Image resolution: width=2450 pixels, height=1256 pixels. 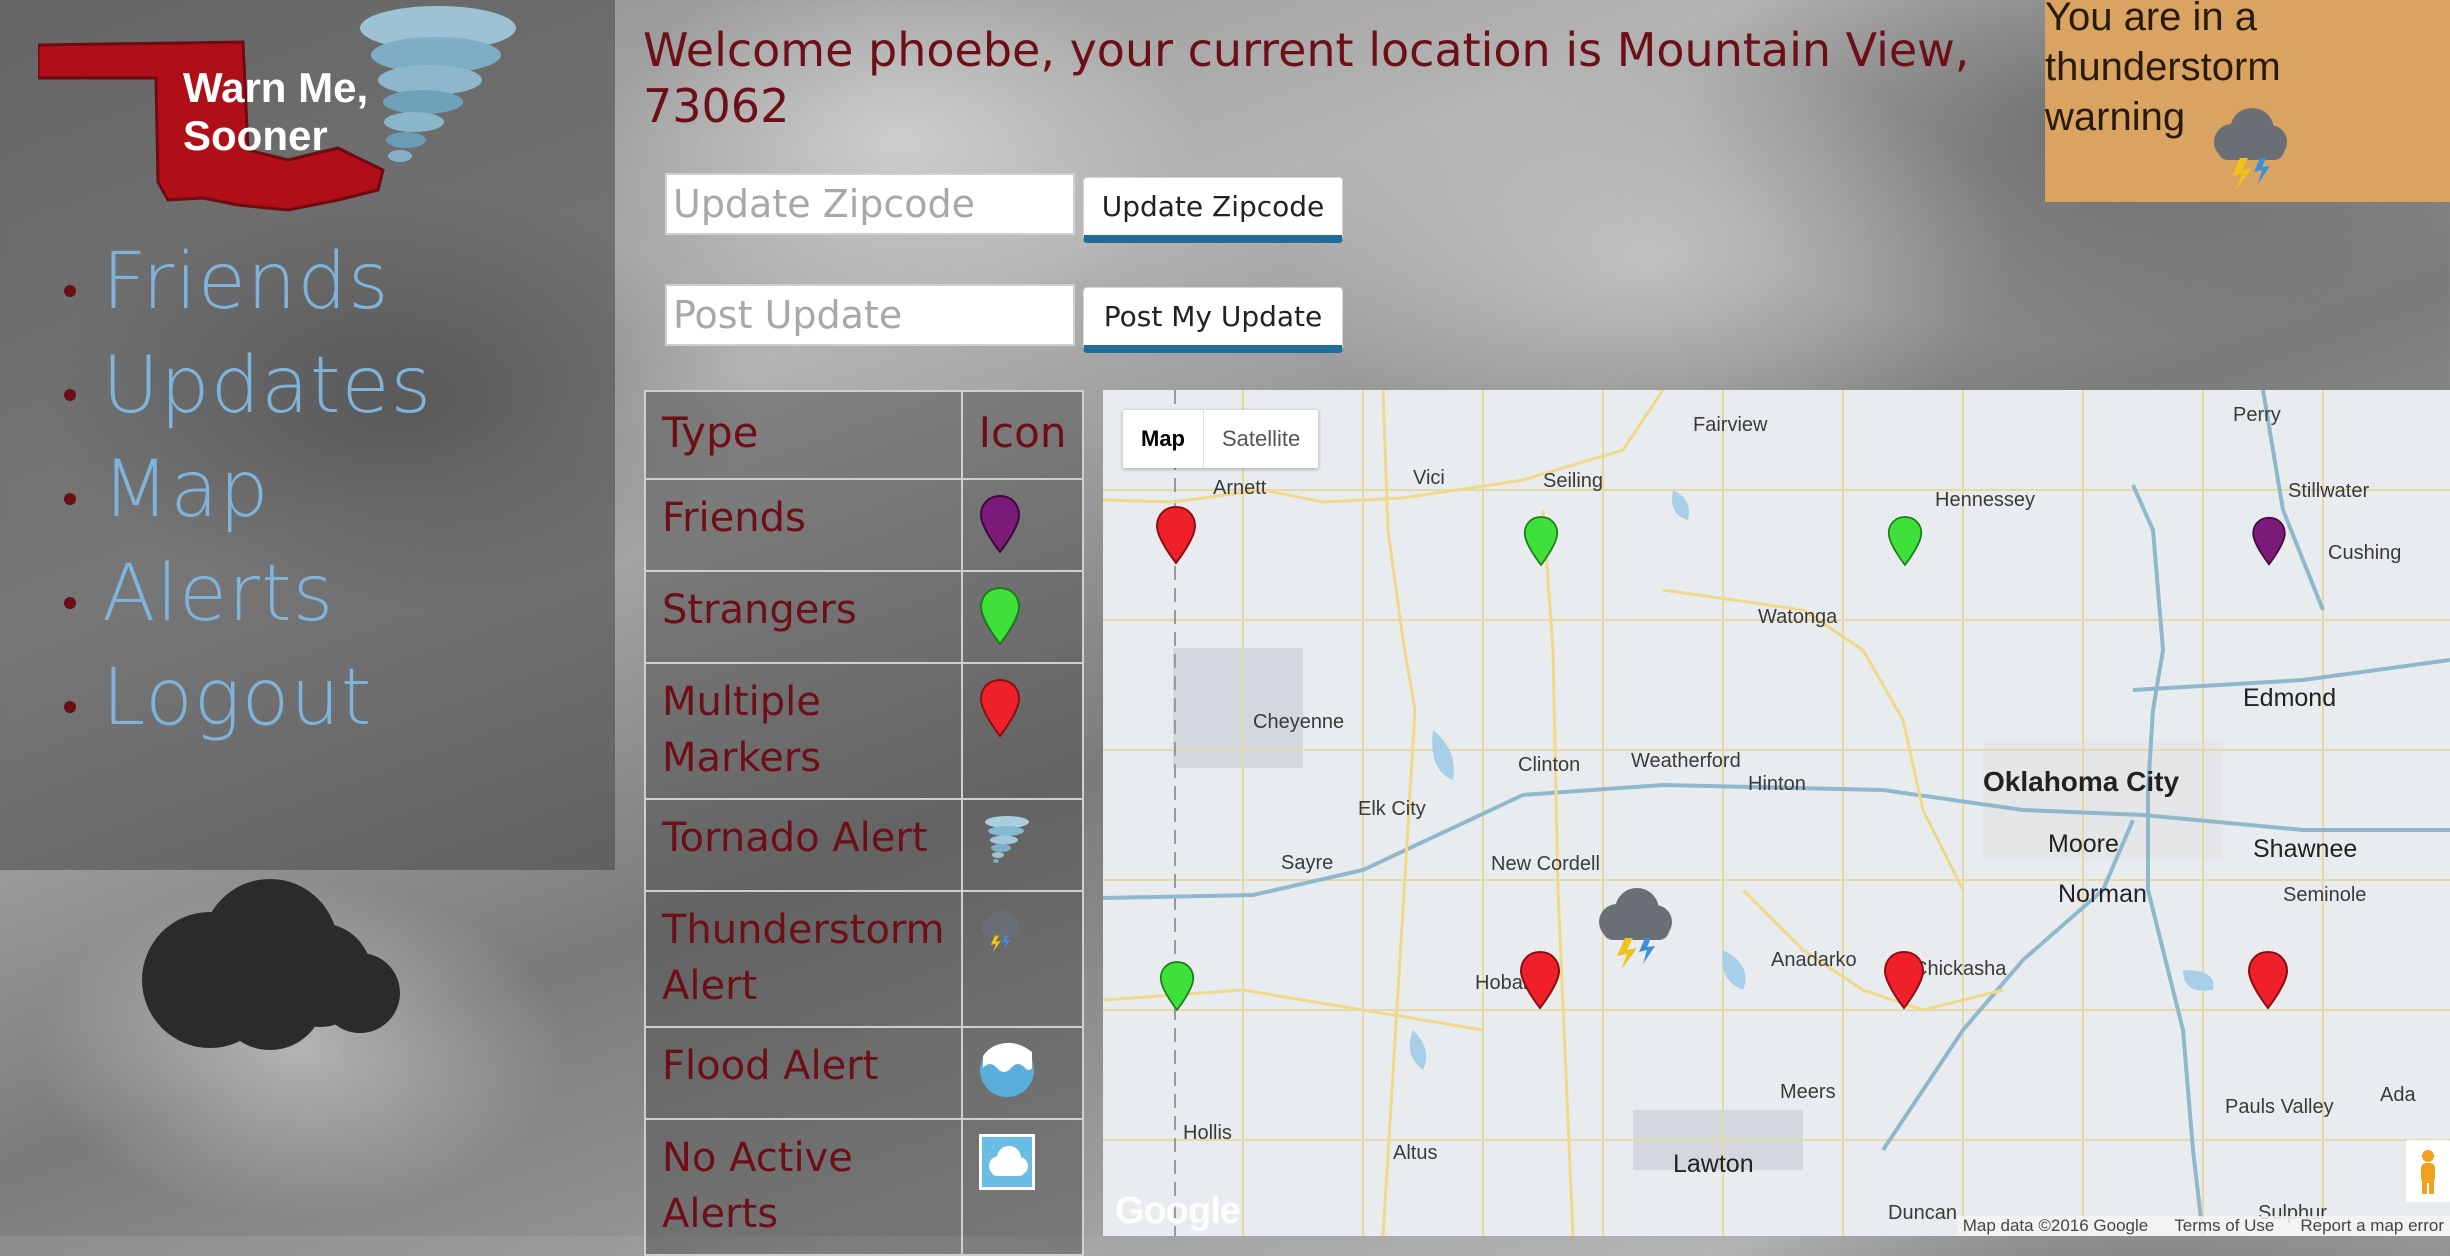 What do you see at coordinates (2269, 541) in the screenshot?
I see `purple-marker` at bounding box center [2269, 541].